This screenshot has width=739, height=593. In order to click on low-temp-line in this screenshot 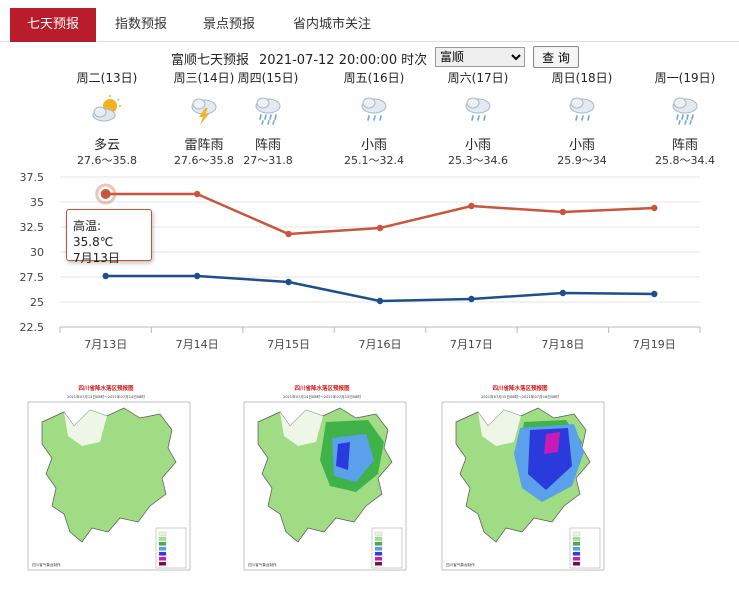, I will do `click(380, 288)`.